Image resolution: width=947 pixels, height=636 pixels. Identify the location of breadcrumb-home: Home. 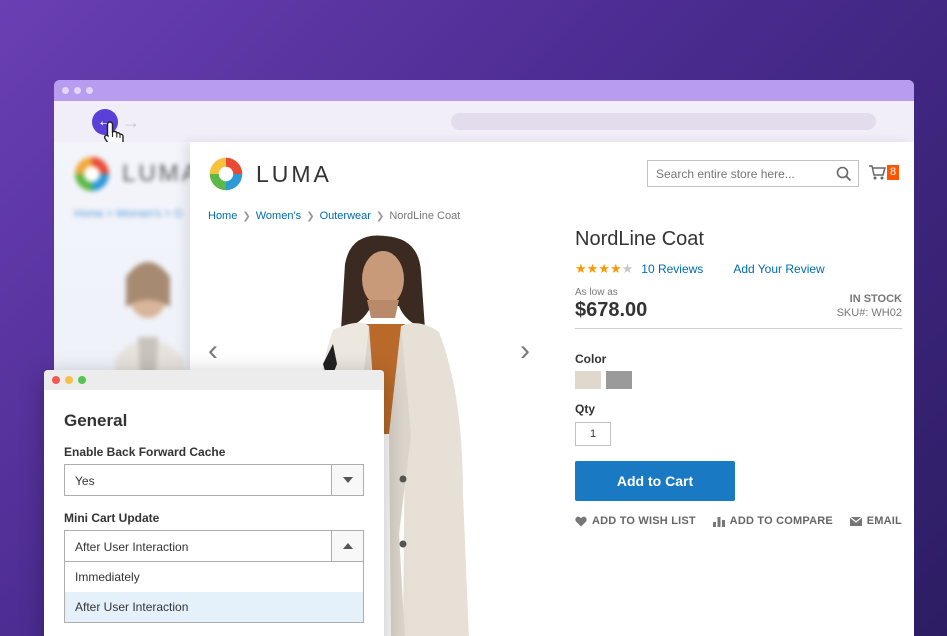
(222, 216).